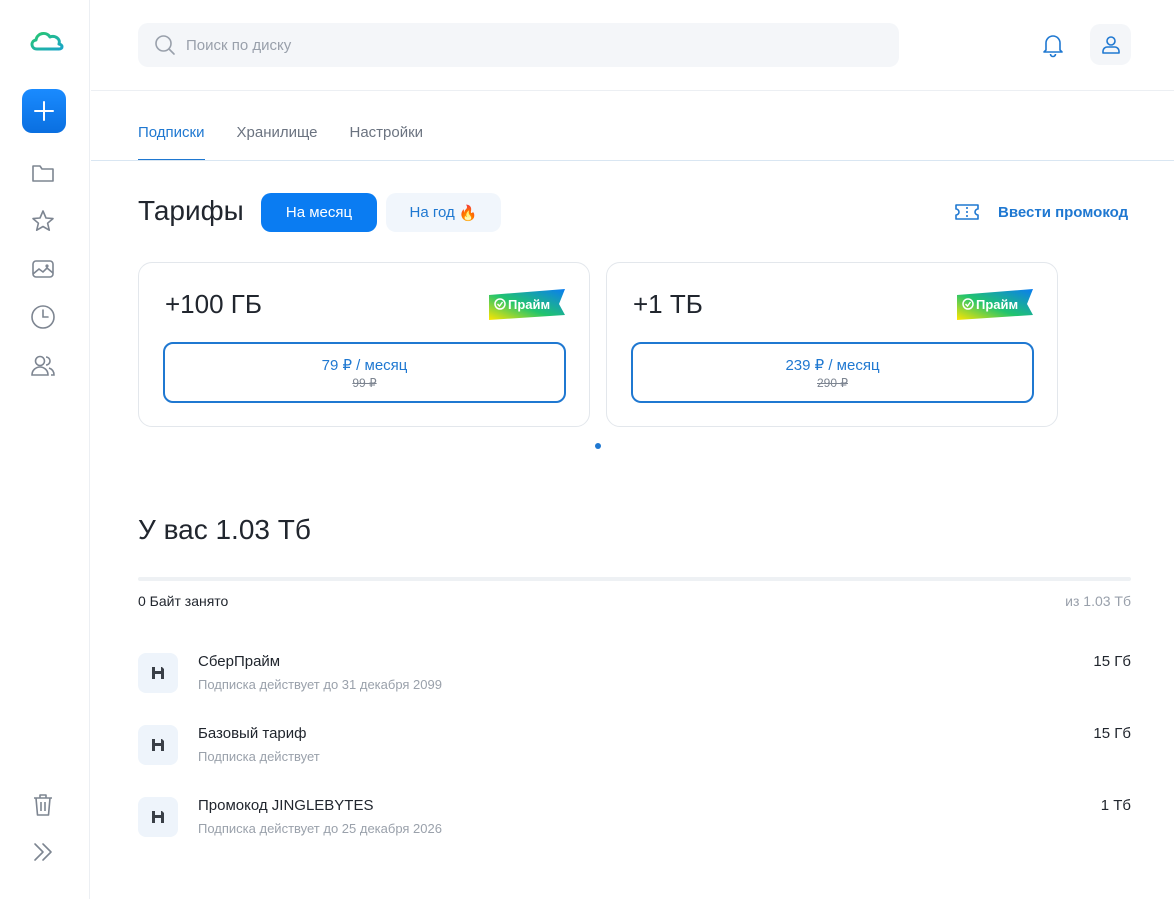  What do you see at coordinates (1063, 212) in the screenshot?
I see `promo-code-label: Ввести промокод` at bounding box center [1063, 212].